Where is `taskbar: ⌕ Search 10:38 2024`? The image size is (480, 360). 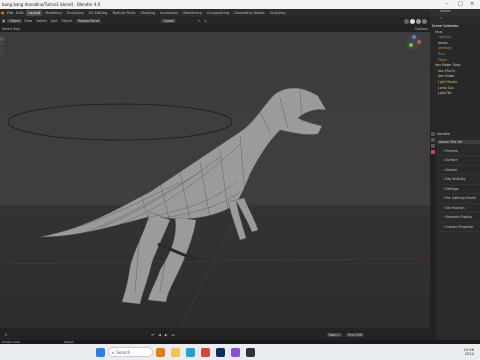
taskbar: ⌕ Search 10:38 2024 is located at coordinates (240, 352).